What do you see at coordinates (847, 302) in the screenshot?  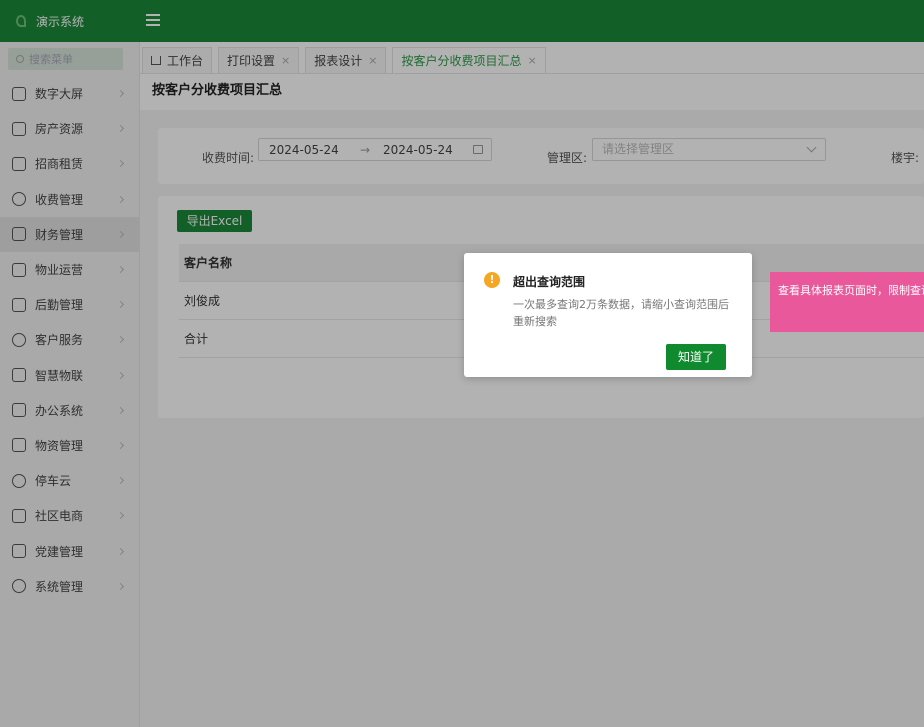 I see `notification-toast: 查看具体报表页面时，限制查询` at bounding box center [847, 302].